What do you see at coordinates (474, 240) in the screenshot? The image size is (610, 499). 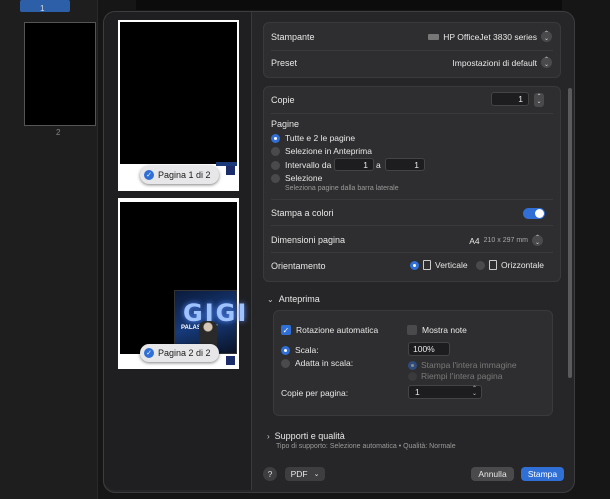 I see `paper-size-value: A4` at bounding box center [474, 240].